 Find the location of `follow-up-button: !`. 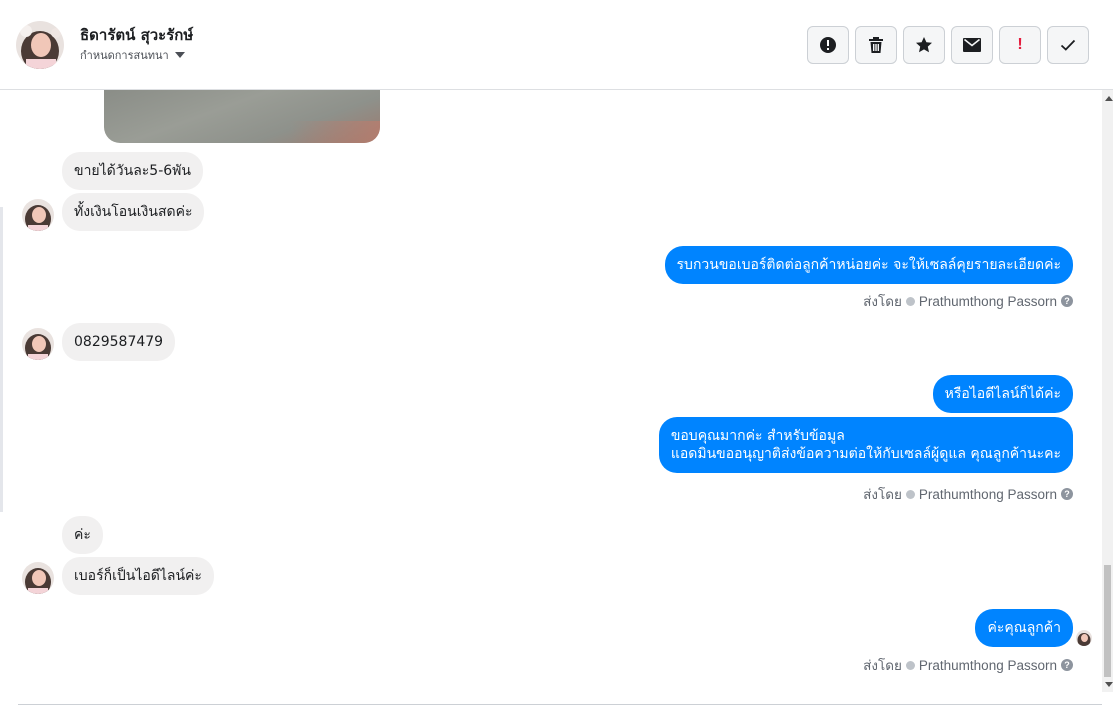

follow-up-button: ! is located at coordinates (1020, 45).